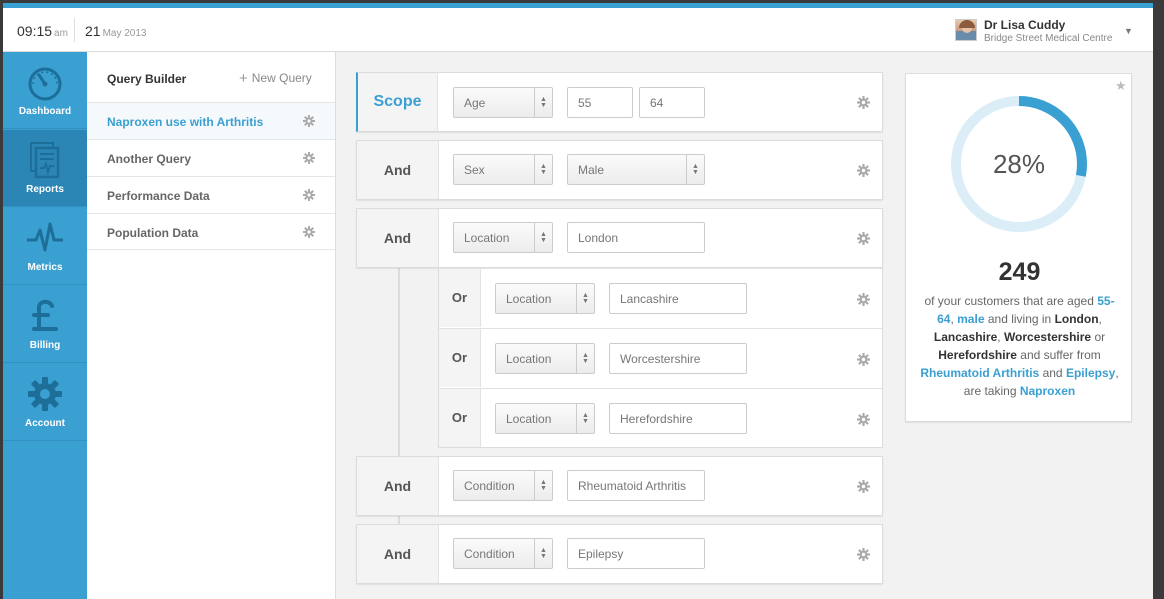 This screenshot has height=599, width=1164. What do you see at coordinates (966, 30) in the screenshot?
I see `avatar` at bounding box center [966, 30].